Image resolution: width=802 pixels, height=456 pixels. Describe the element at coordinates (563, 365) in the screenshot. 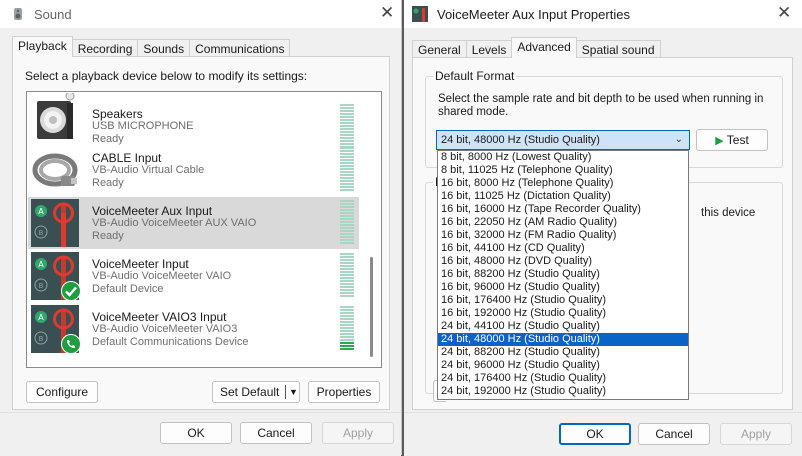

I see `format-option: 24 bit, 96000 Hz (Studio Quality)` at that location.